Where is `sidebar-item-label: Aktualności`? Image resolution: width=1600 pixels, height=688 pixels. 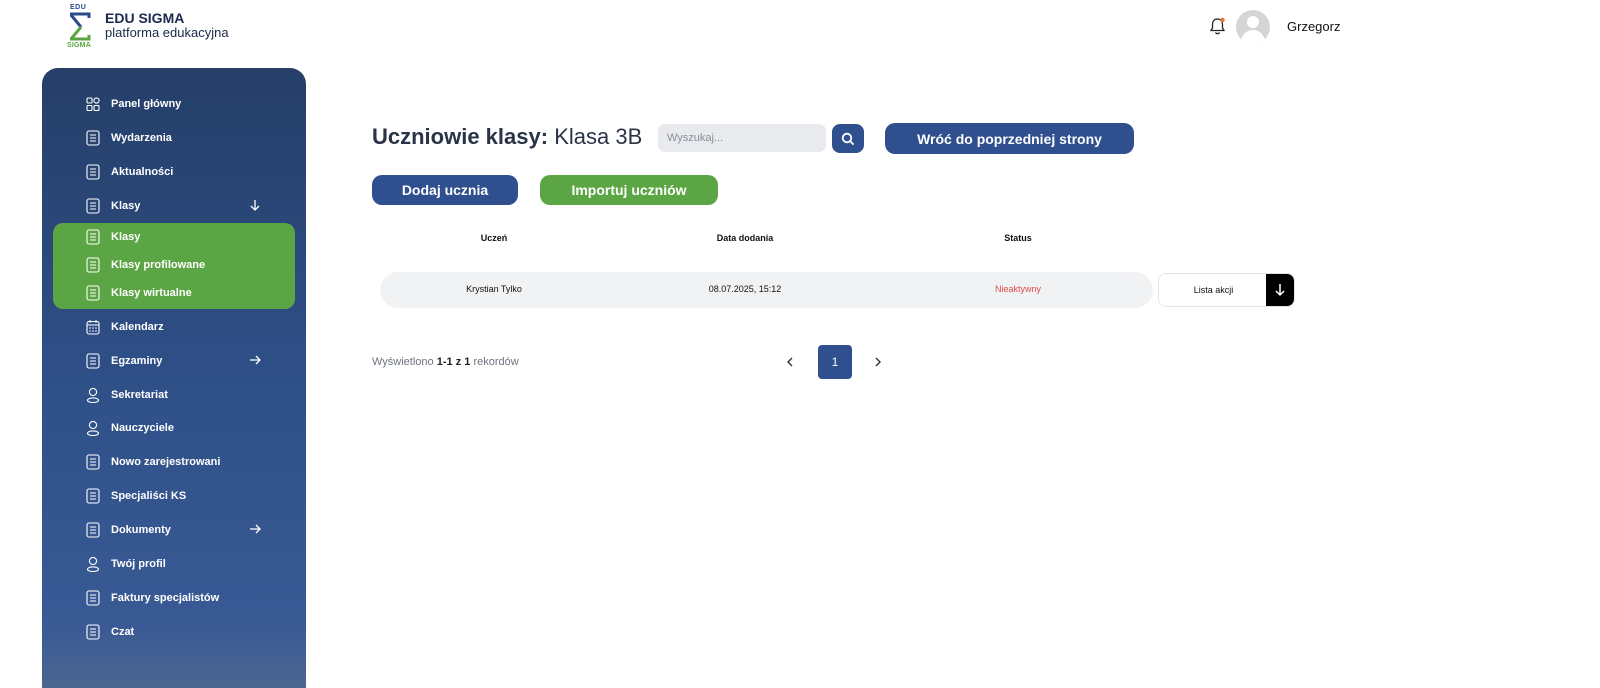 sidebar-item-label: Aktualności is located at coordinates (142, 172).